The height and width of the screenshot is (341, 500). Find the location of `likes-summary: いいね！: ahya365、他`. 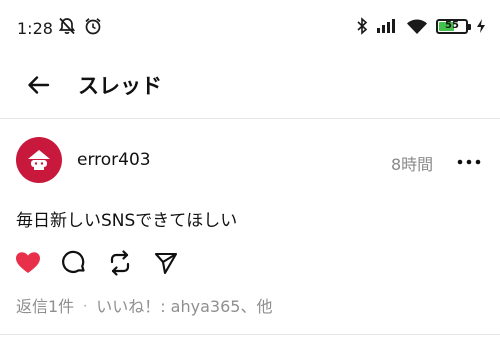

likes-summary: いいね！: ahya365、他 is located at coordinates (184, 306).